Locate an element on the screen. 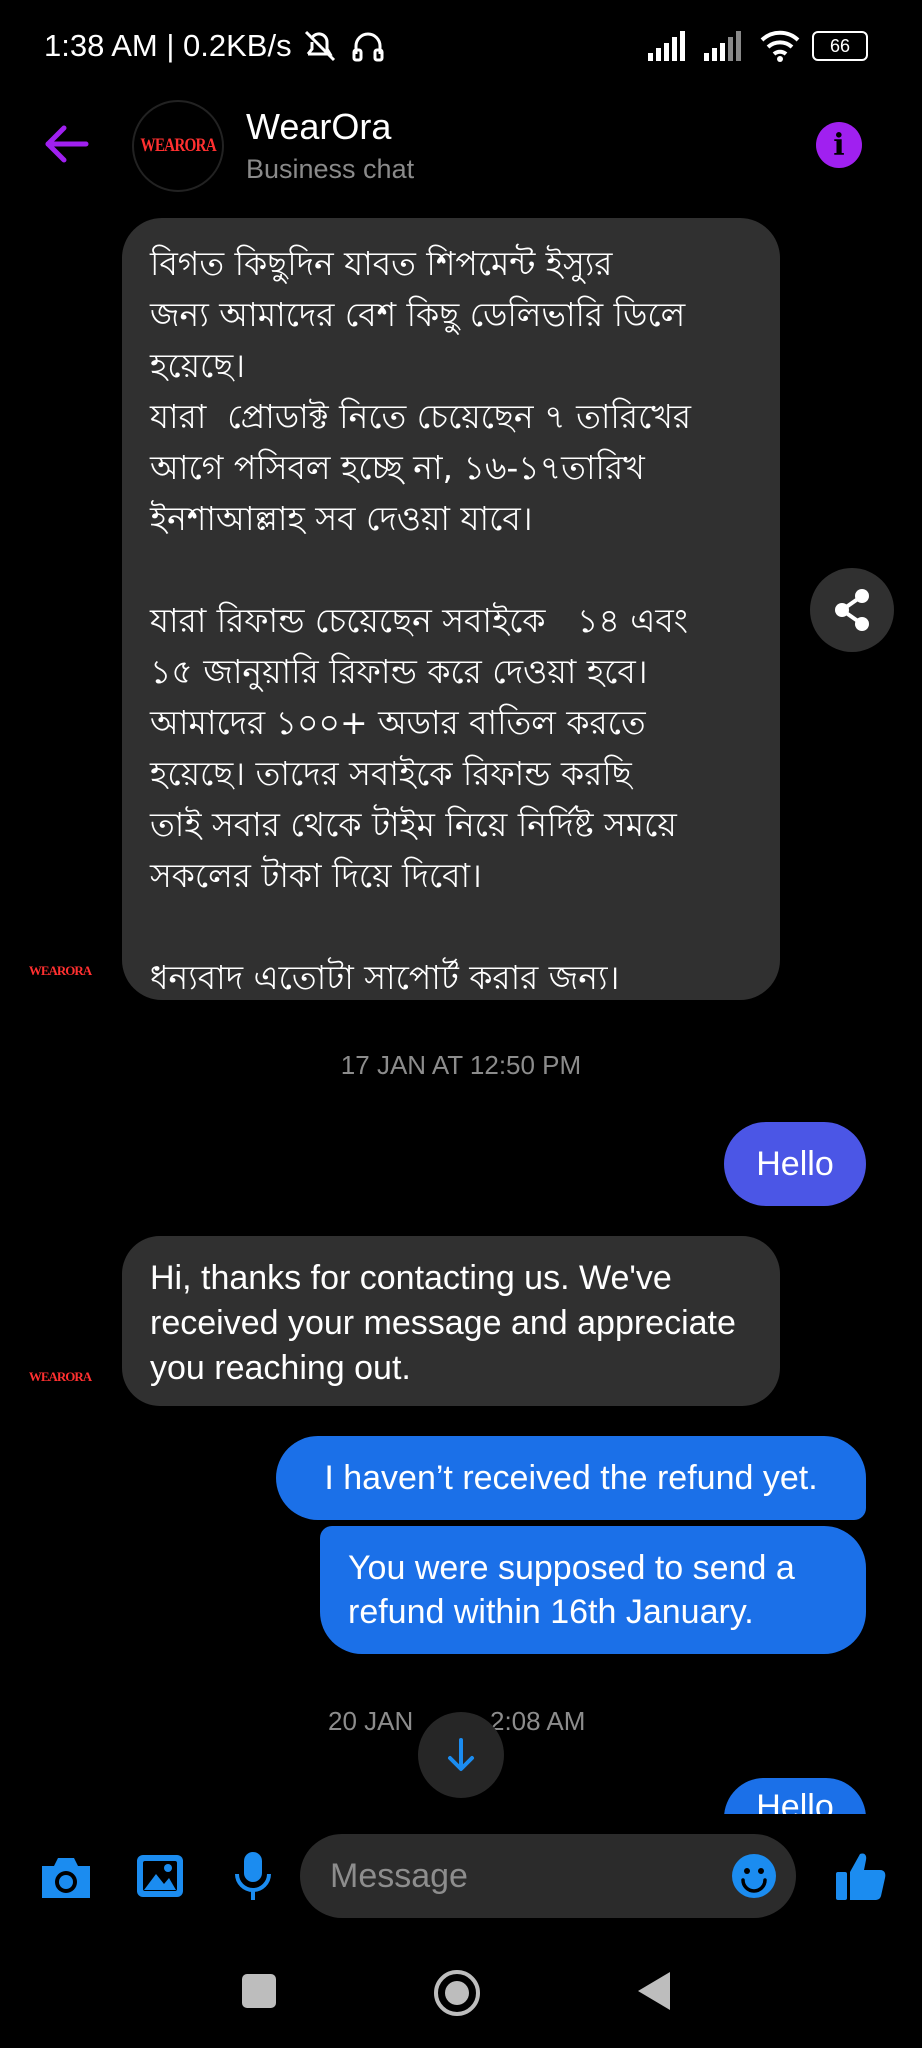 The height and width of the screenshot is (2048, 922). share-button is located at coordinates (852, 610).